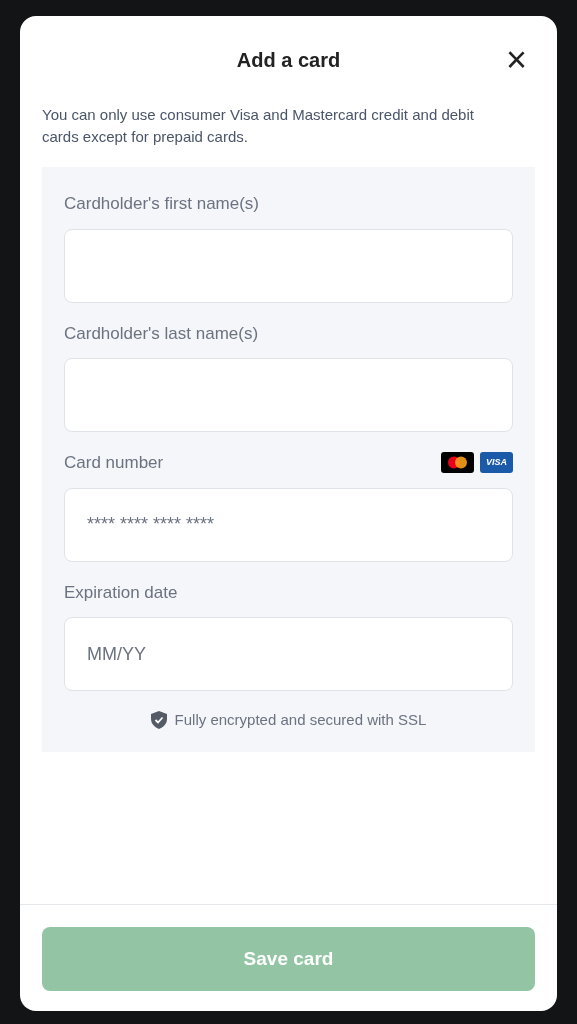  What do you see at coordinates (121, 592) in the screenshot?
I see `field-label: Expiration date` at bounding box center [121, 592].